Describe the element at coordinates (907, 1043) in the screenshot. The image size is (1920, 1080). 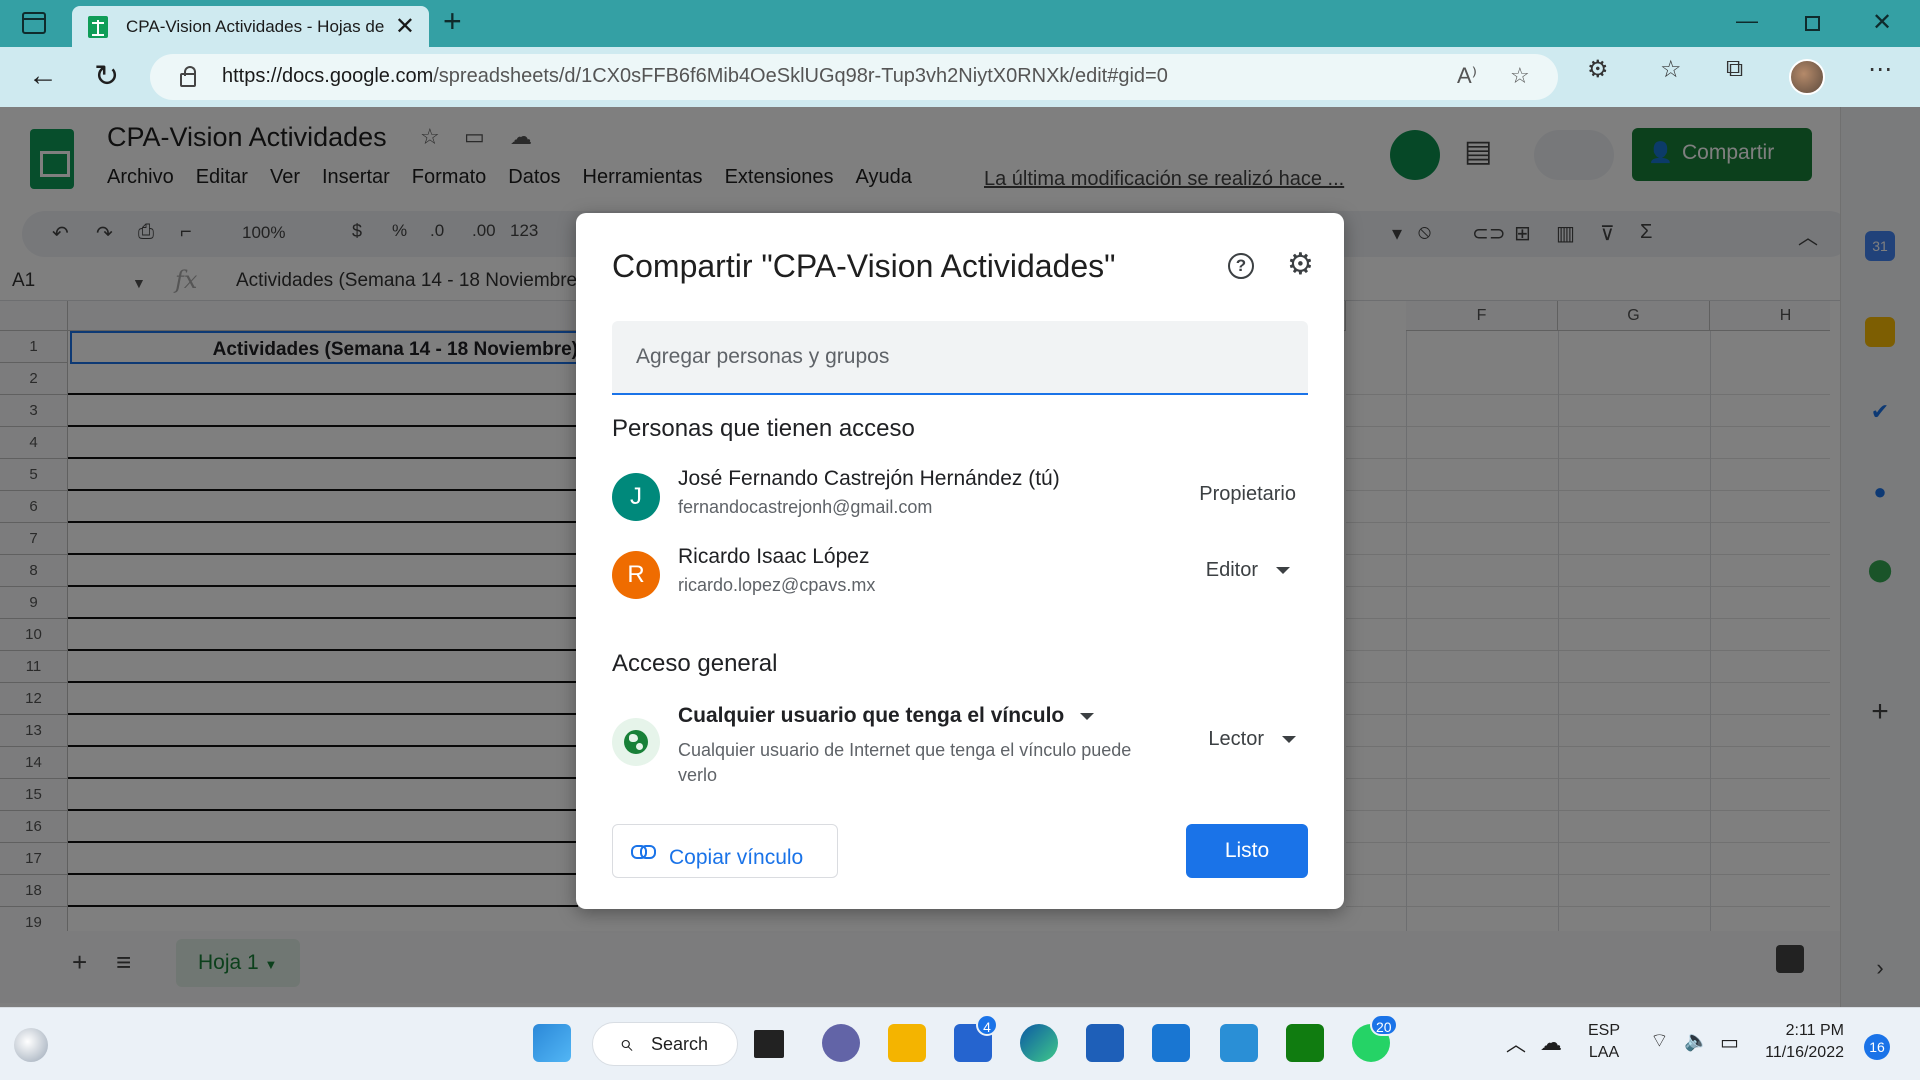
I see `file-explorer-icon` at that location.